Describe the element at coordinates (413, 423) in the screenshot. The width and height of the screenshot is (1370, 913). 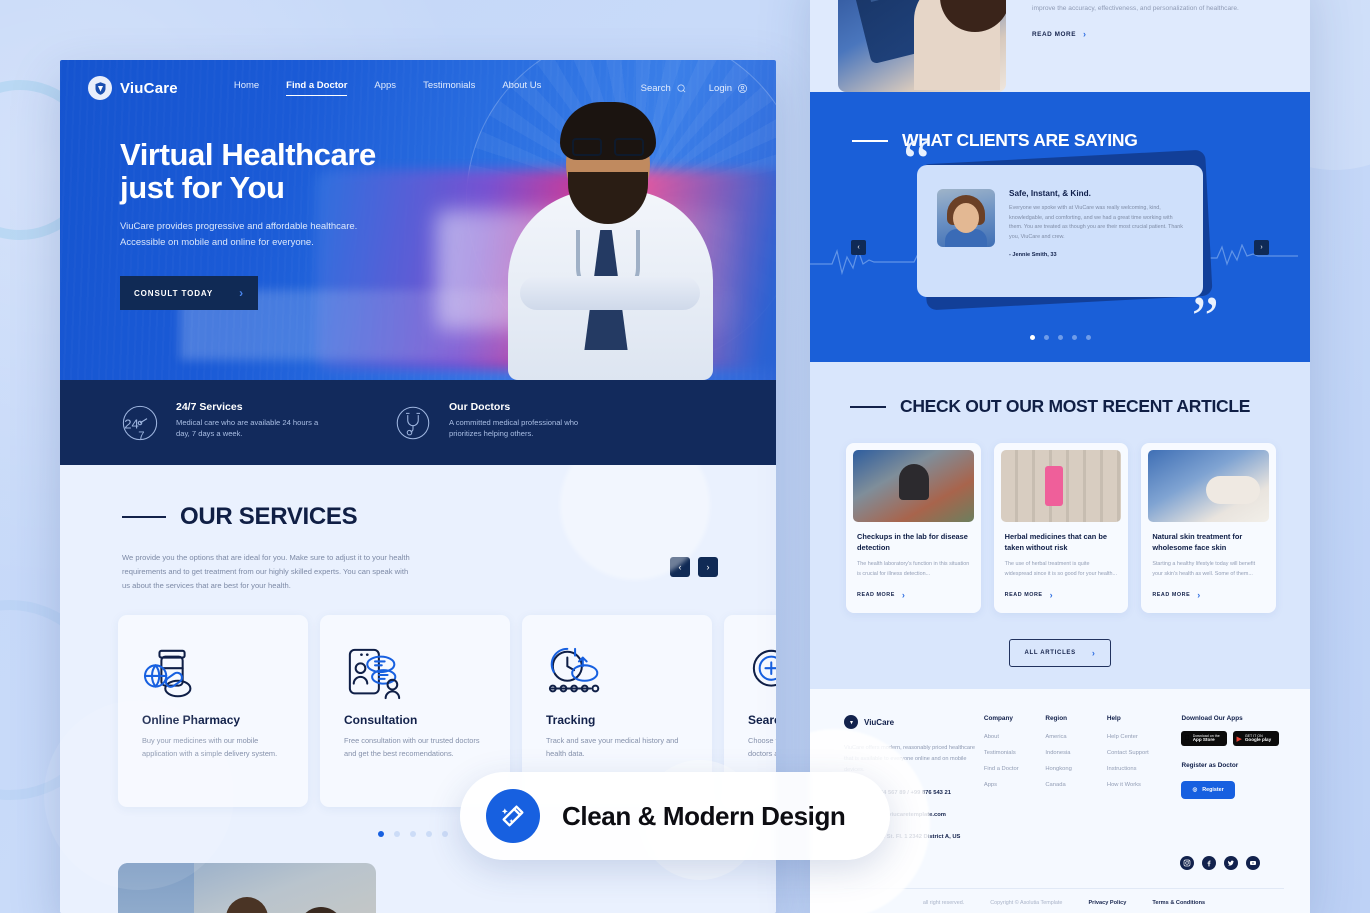
I see `stethoscope-icon` at that location.